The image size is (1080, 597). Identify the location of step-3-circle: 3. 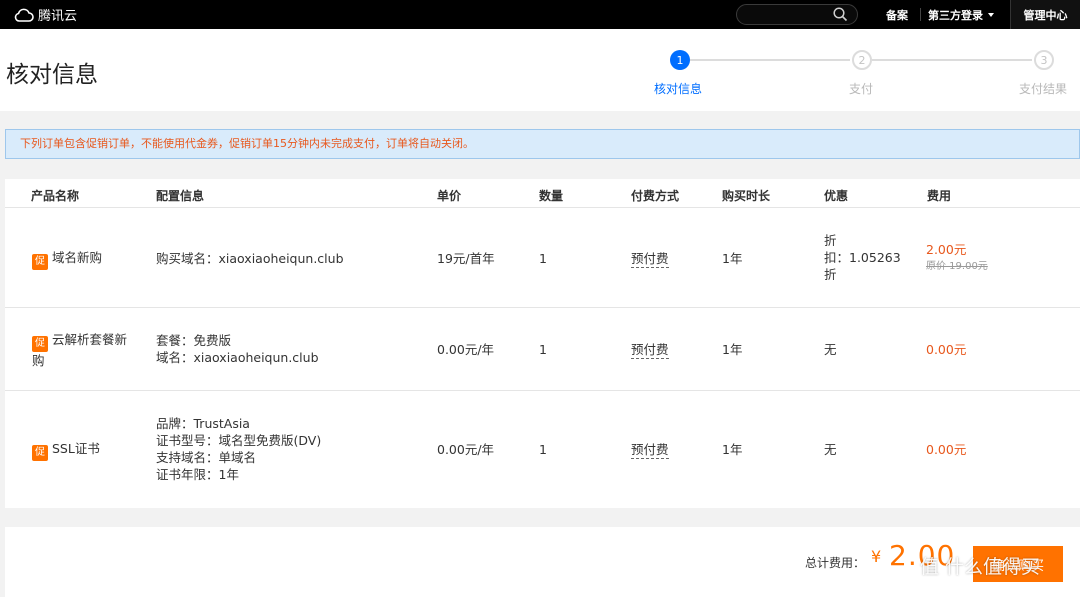
(1044, 60).